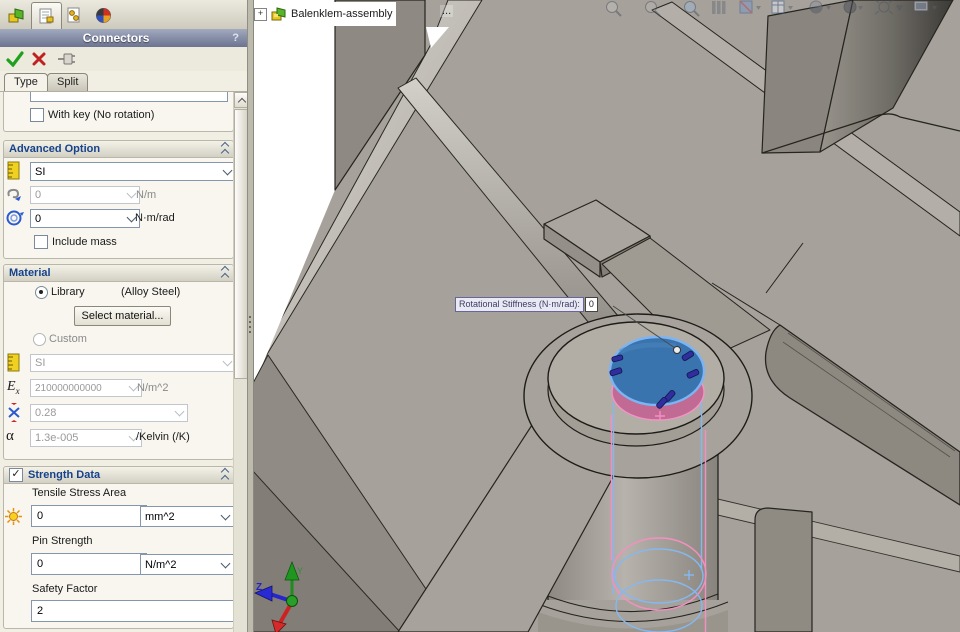 The height and width of the screenshot is (632, 960). I want to click on rotational-stiffness-icon, so click(15, 218).